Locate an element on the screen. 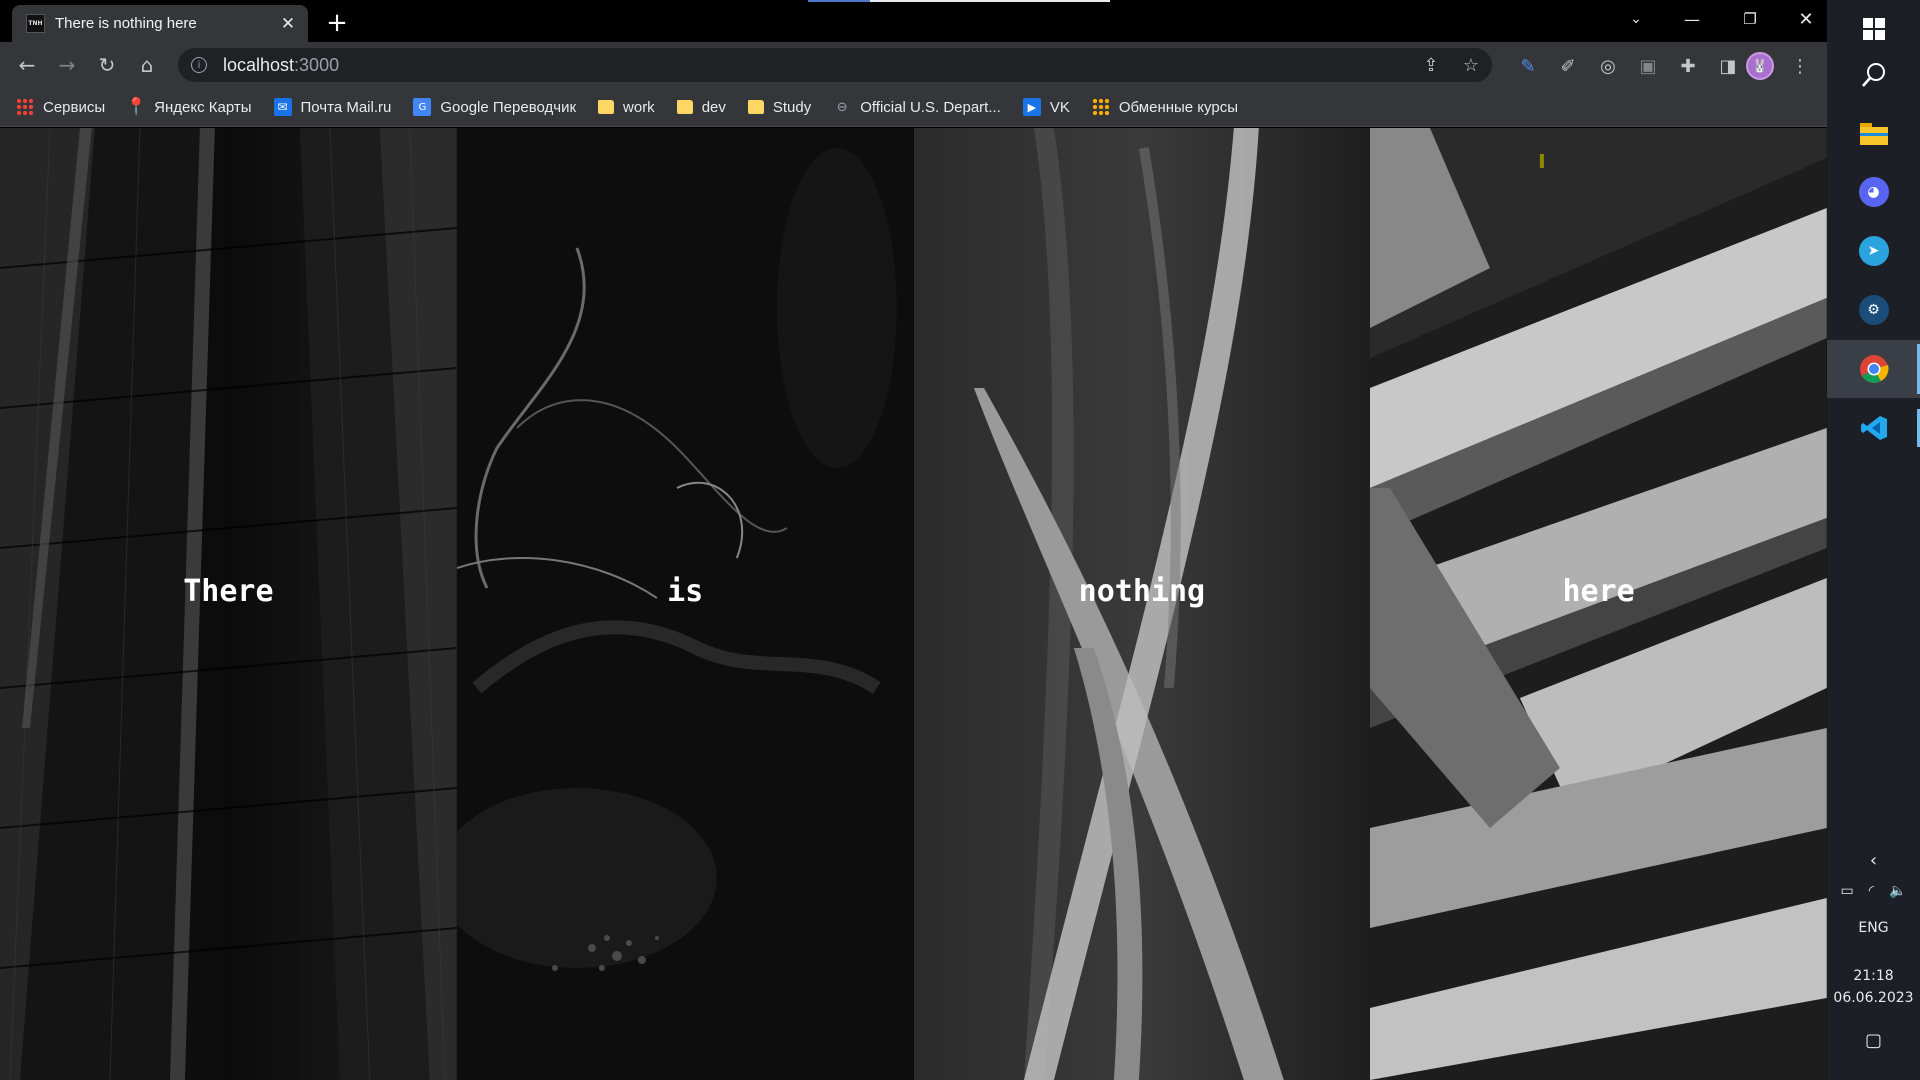  bookmark-label: Почта Mail.ru is located at coordinates (346, 107).